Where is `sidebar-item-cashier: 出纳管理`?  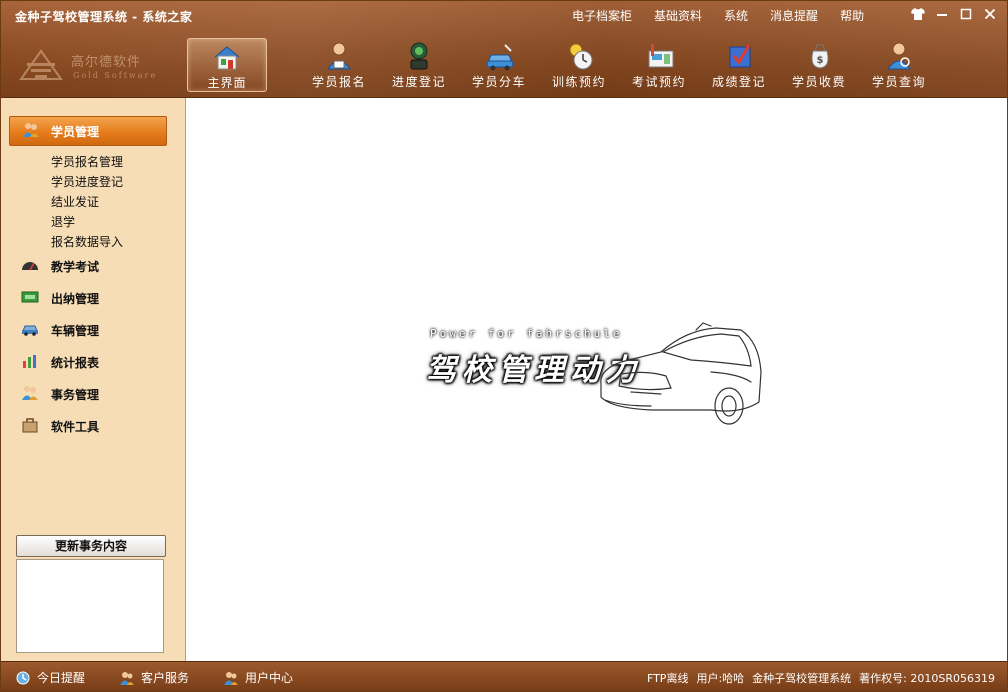 sidebar-item-cashier: 出纳管理 is located at coordinates (96, 298).